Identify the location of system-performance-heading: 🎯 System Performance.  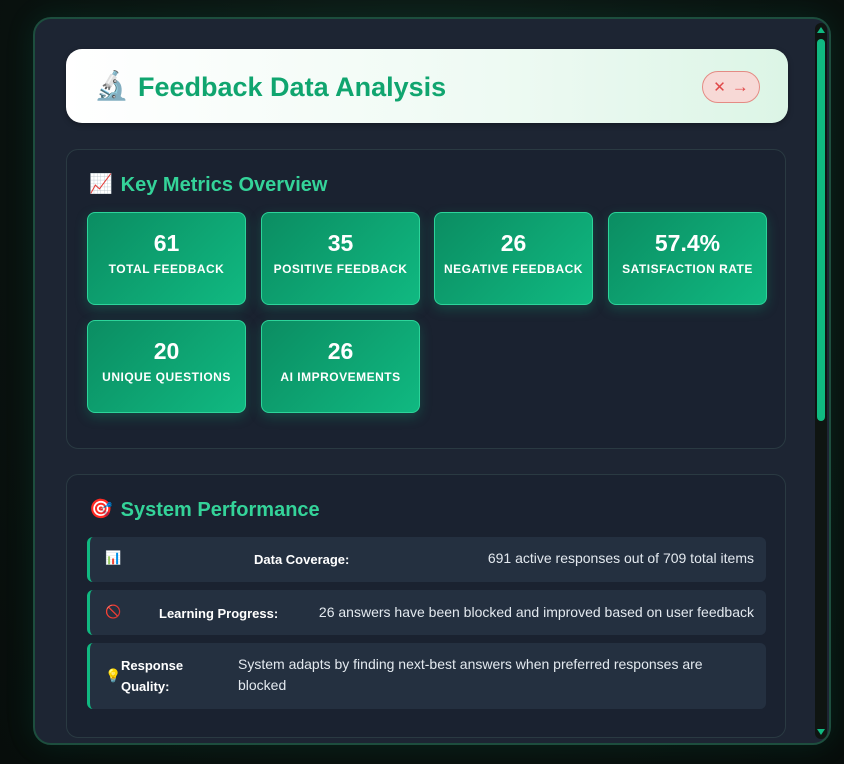
(204, 510).